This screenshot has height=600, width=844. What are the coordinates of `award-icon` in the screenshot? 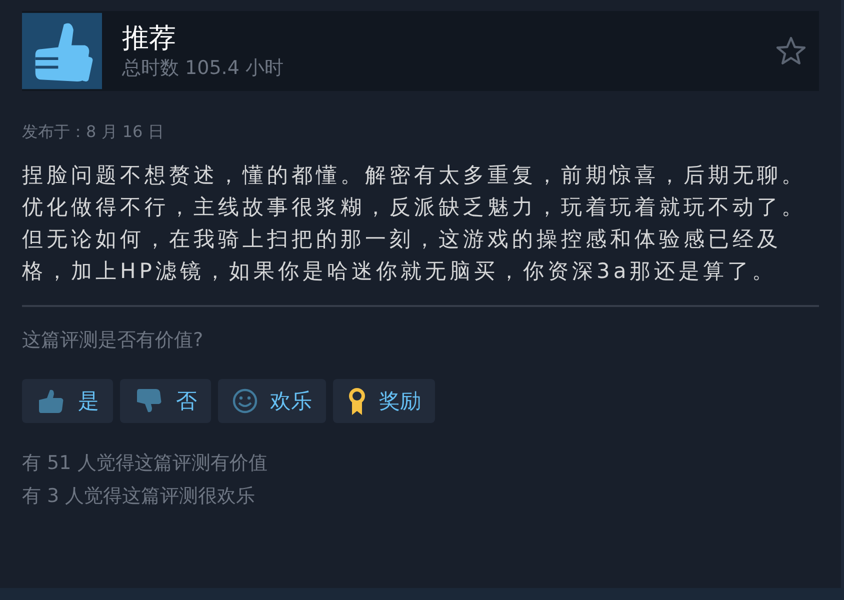 It's located at (357, 401).